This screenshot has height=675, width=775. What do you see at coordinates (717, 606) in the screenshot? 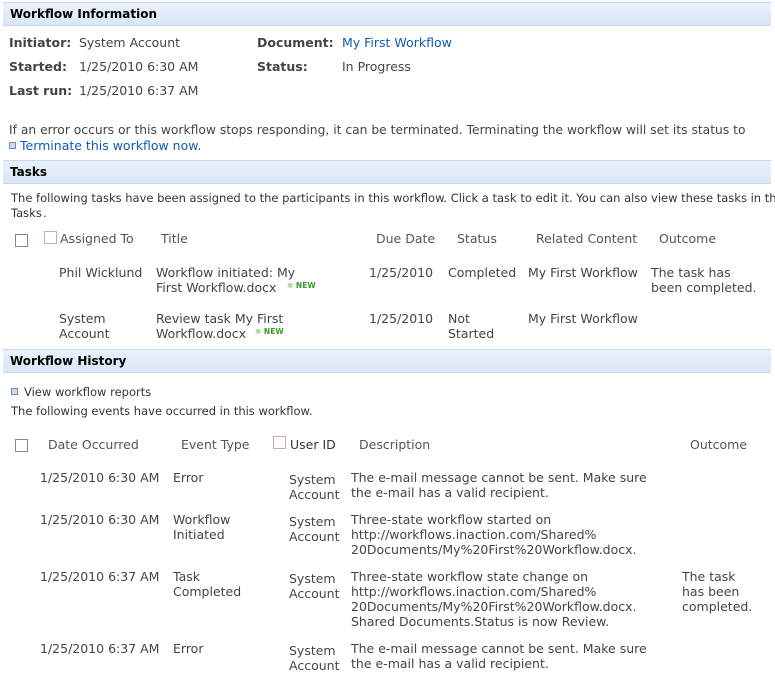
I see `history-outcome: completed.` at bounding box center [717, 606].